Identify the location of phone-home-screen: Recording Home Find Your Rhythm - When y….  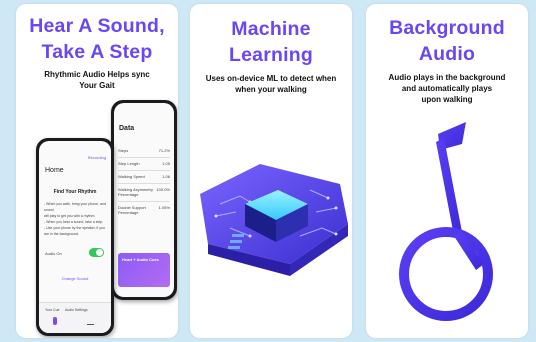
(75, 237).